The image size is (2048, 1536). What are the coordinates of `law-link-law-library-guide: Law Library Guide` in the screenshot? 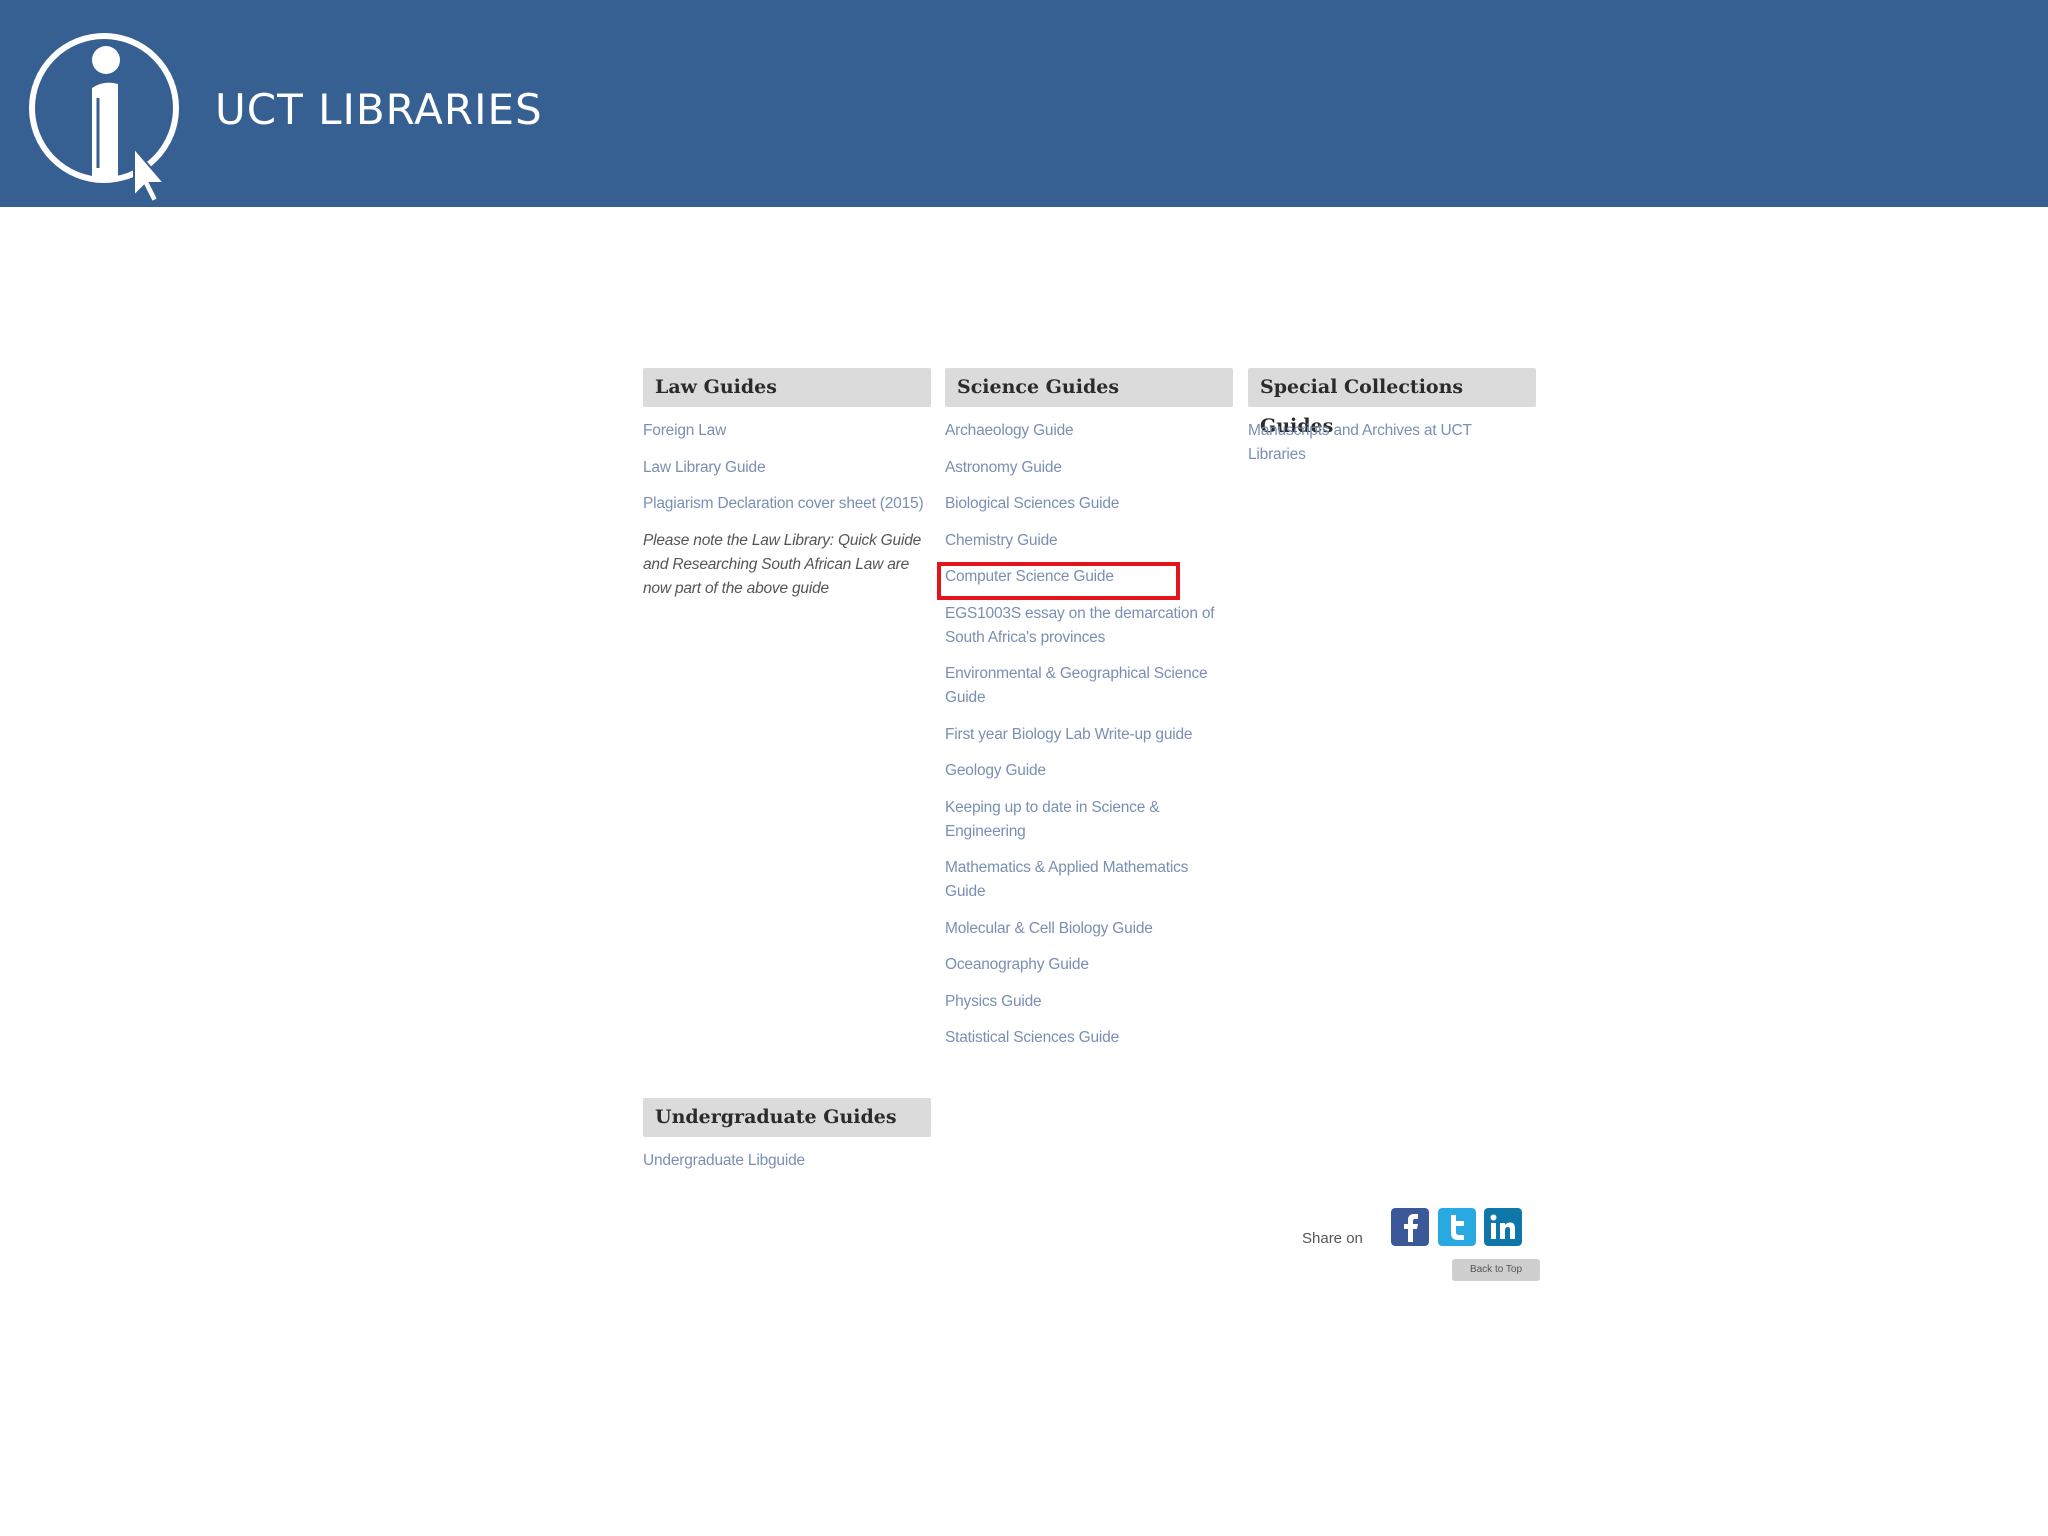 It's located at (785, 468).